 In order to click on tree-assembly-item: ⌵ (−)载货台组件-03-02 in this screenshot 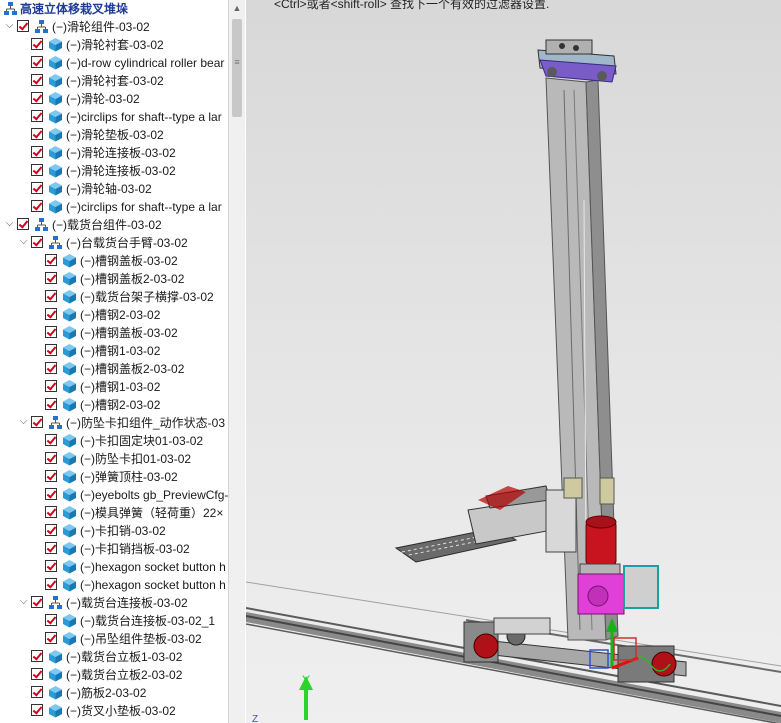, I will do `click(114, 225)`.